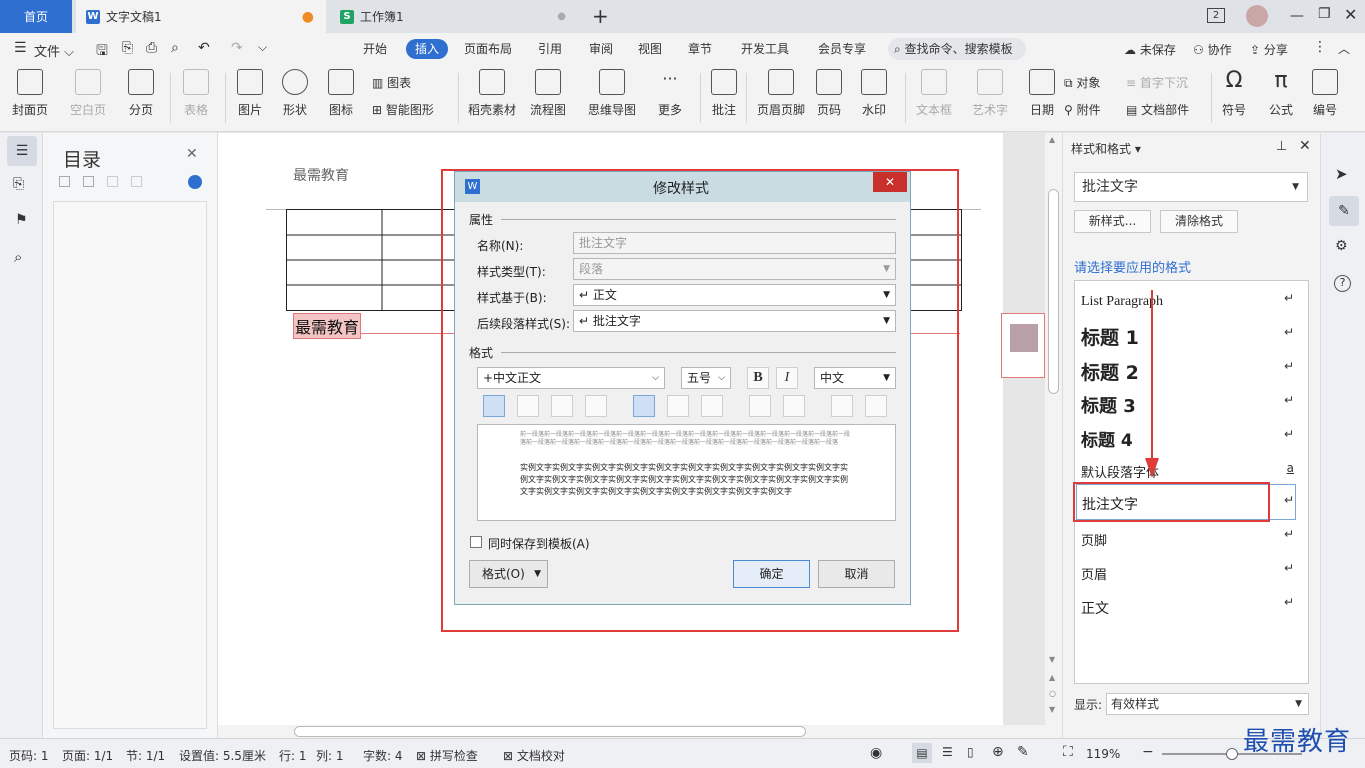 The height and width of the screenshot is (768, 1365). I want to click on symbol-button: Ω 符号, so click(1234, 93).